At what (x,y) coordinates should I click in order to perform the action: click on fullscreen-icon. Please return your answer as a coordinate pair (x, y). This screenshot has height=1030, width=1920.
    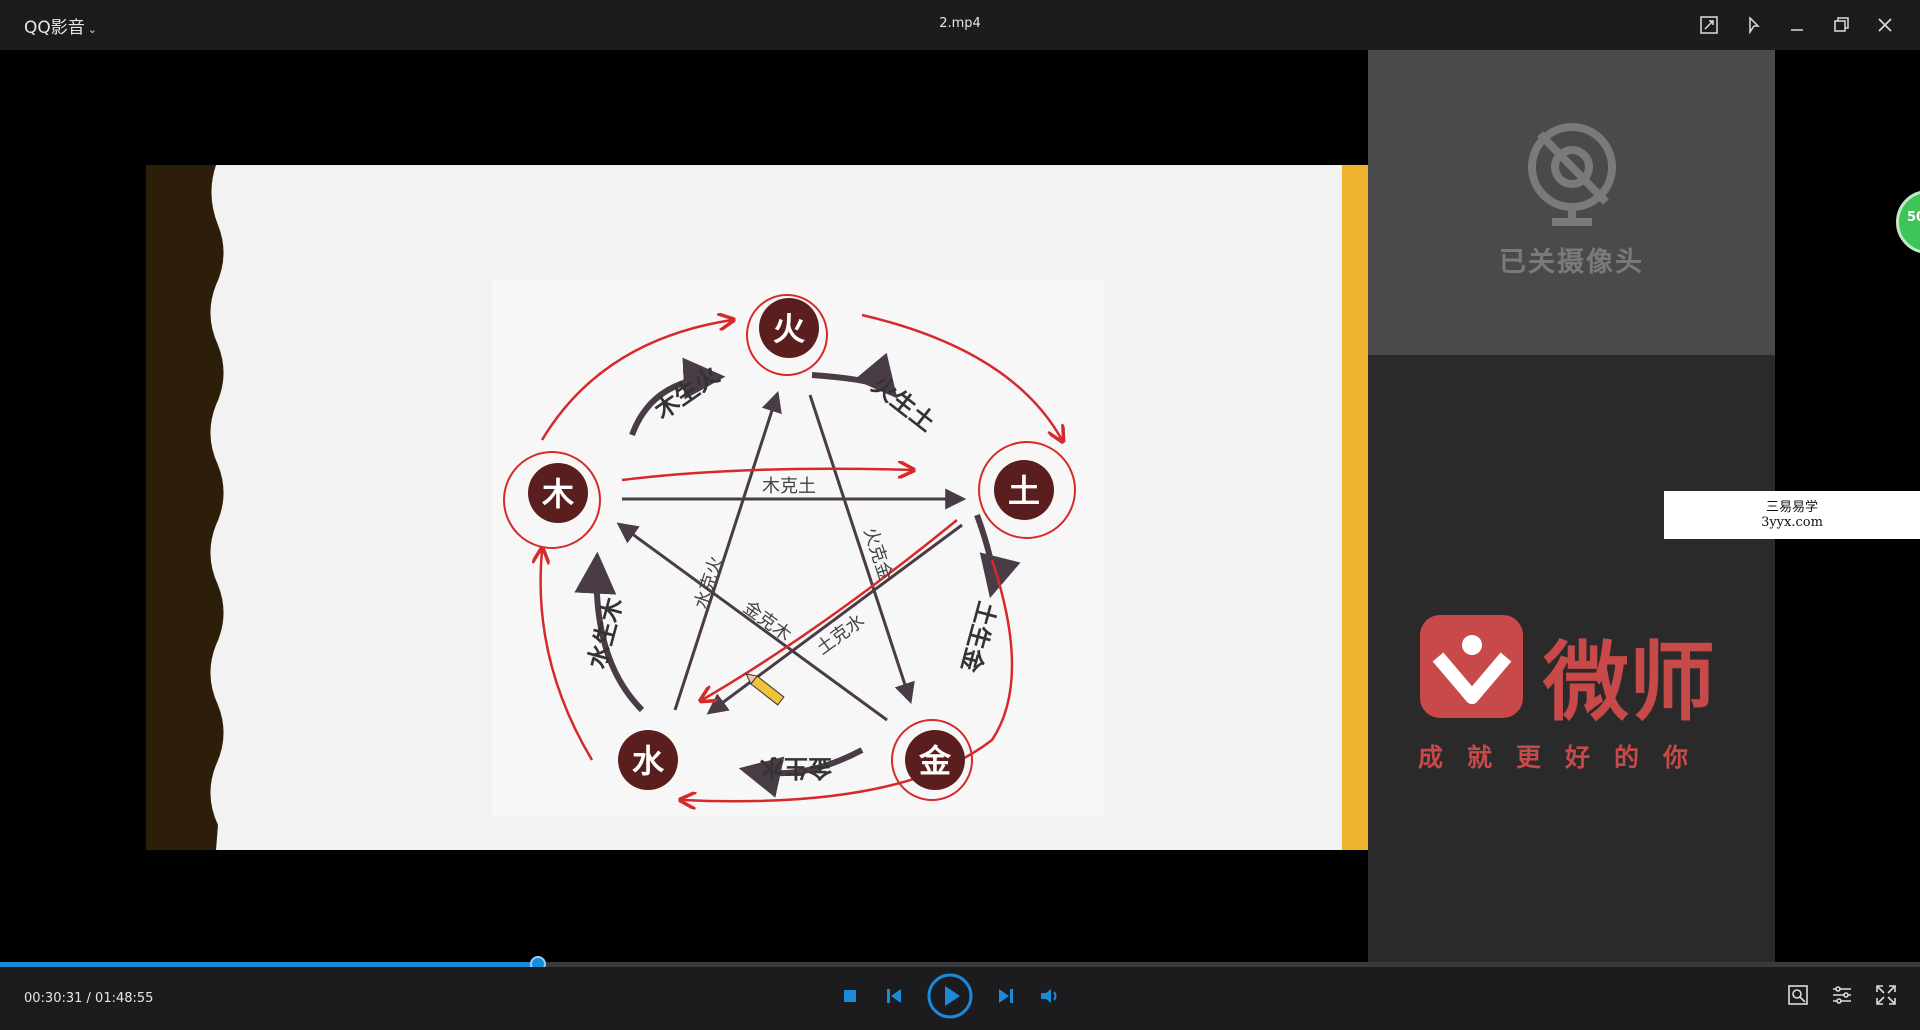
    Looking at the image, I should click on (1886, 995).